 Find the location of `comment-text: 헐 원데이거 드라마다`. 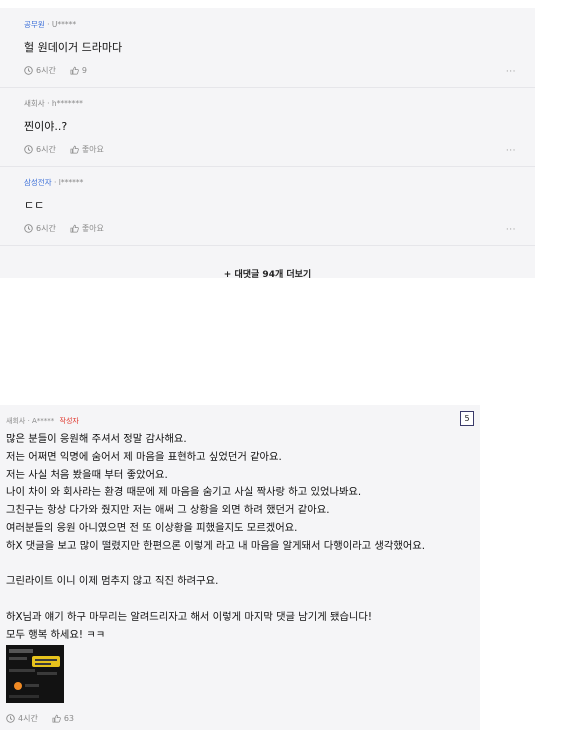

comment-text: 헐 원데이거 드라마다 is located at coordinates (73, 47).